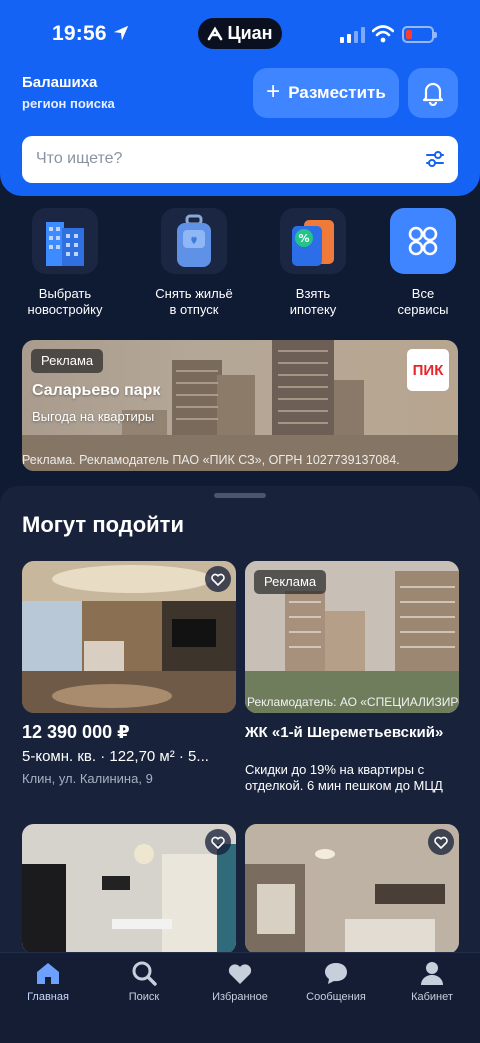  I want to click on suitcase-icon, so click(194, 241).